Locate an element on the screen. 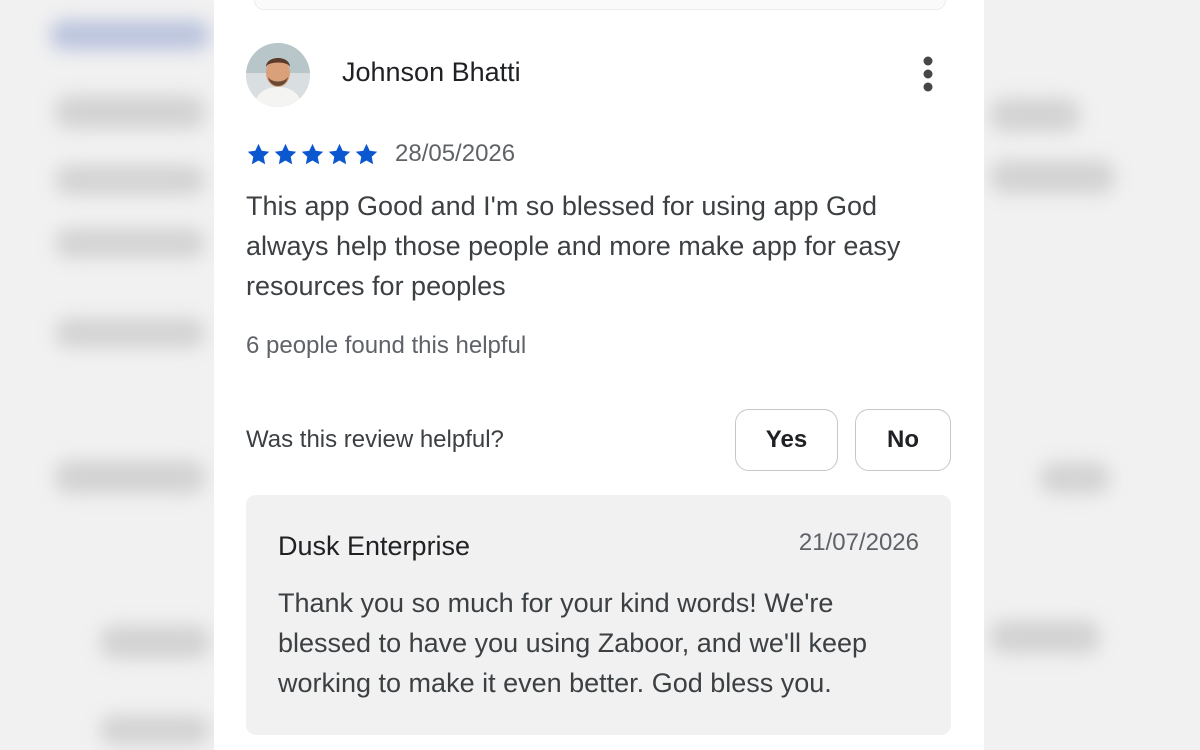  no-button: No is located at coordinates (903, 440).